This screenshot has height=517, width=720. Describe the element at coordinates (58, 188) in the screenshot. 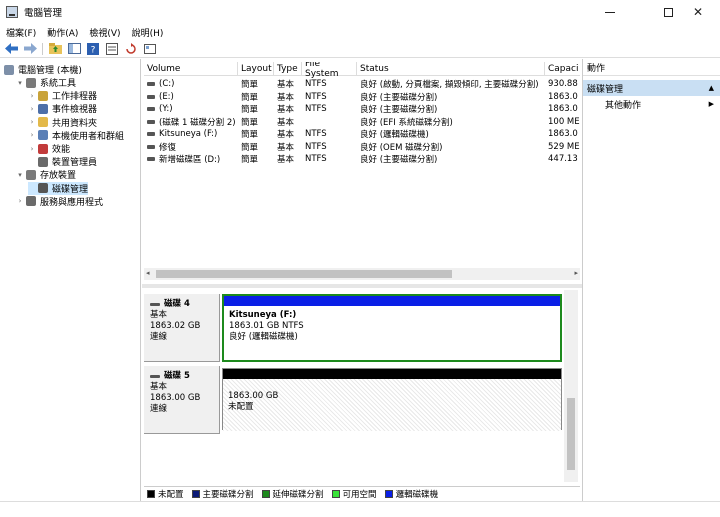

I see `tree-item: 磁碟管理` at that location.